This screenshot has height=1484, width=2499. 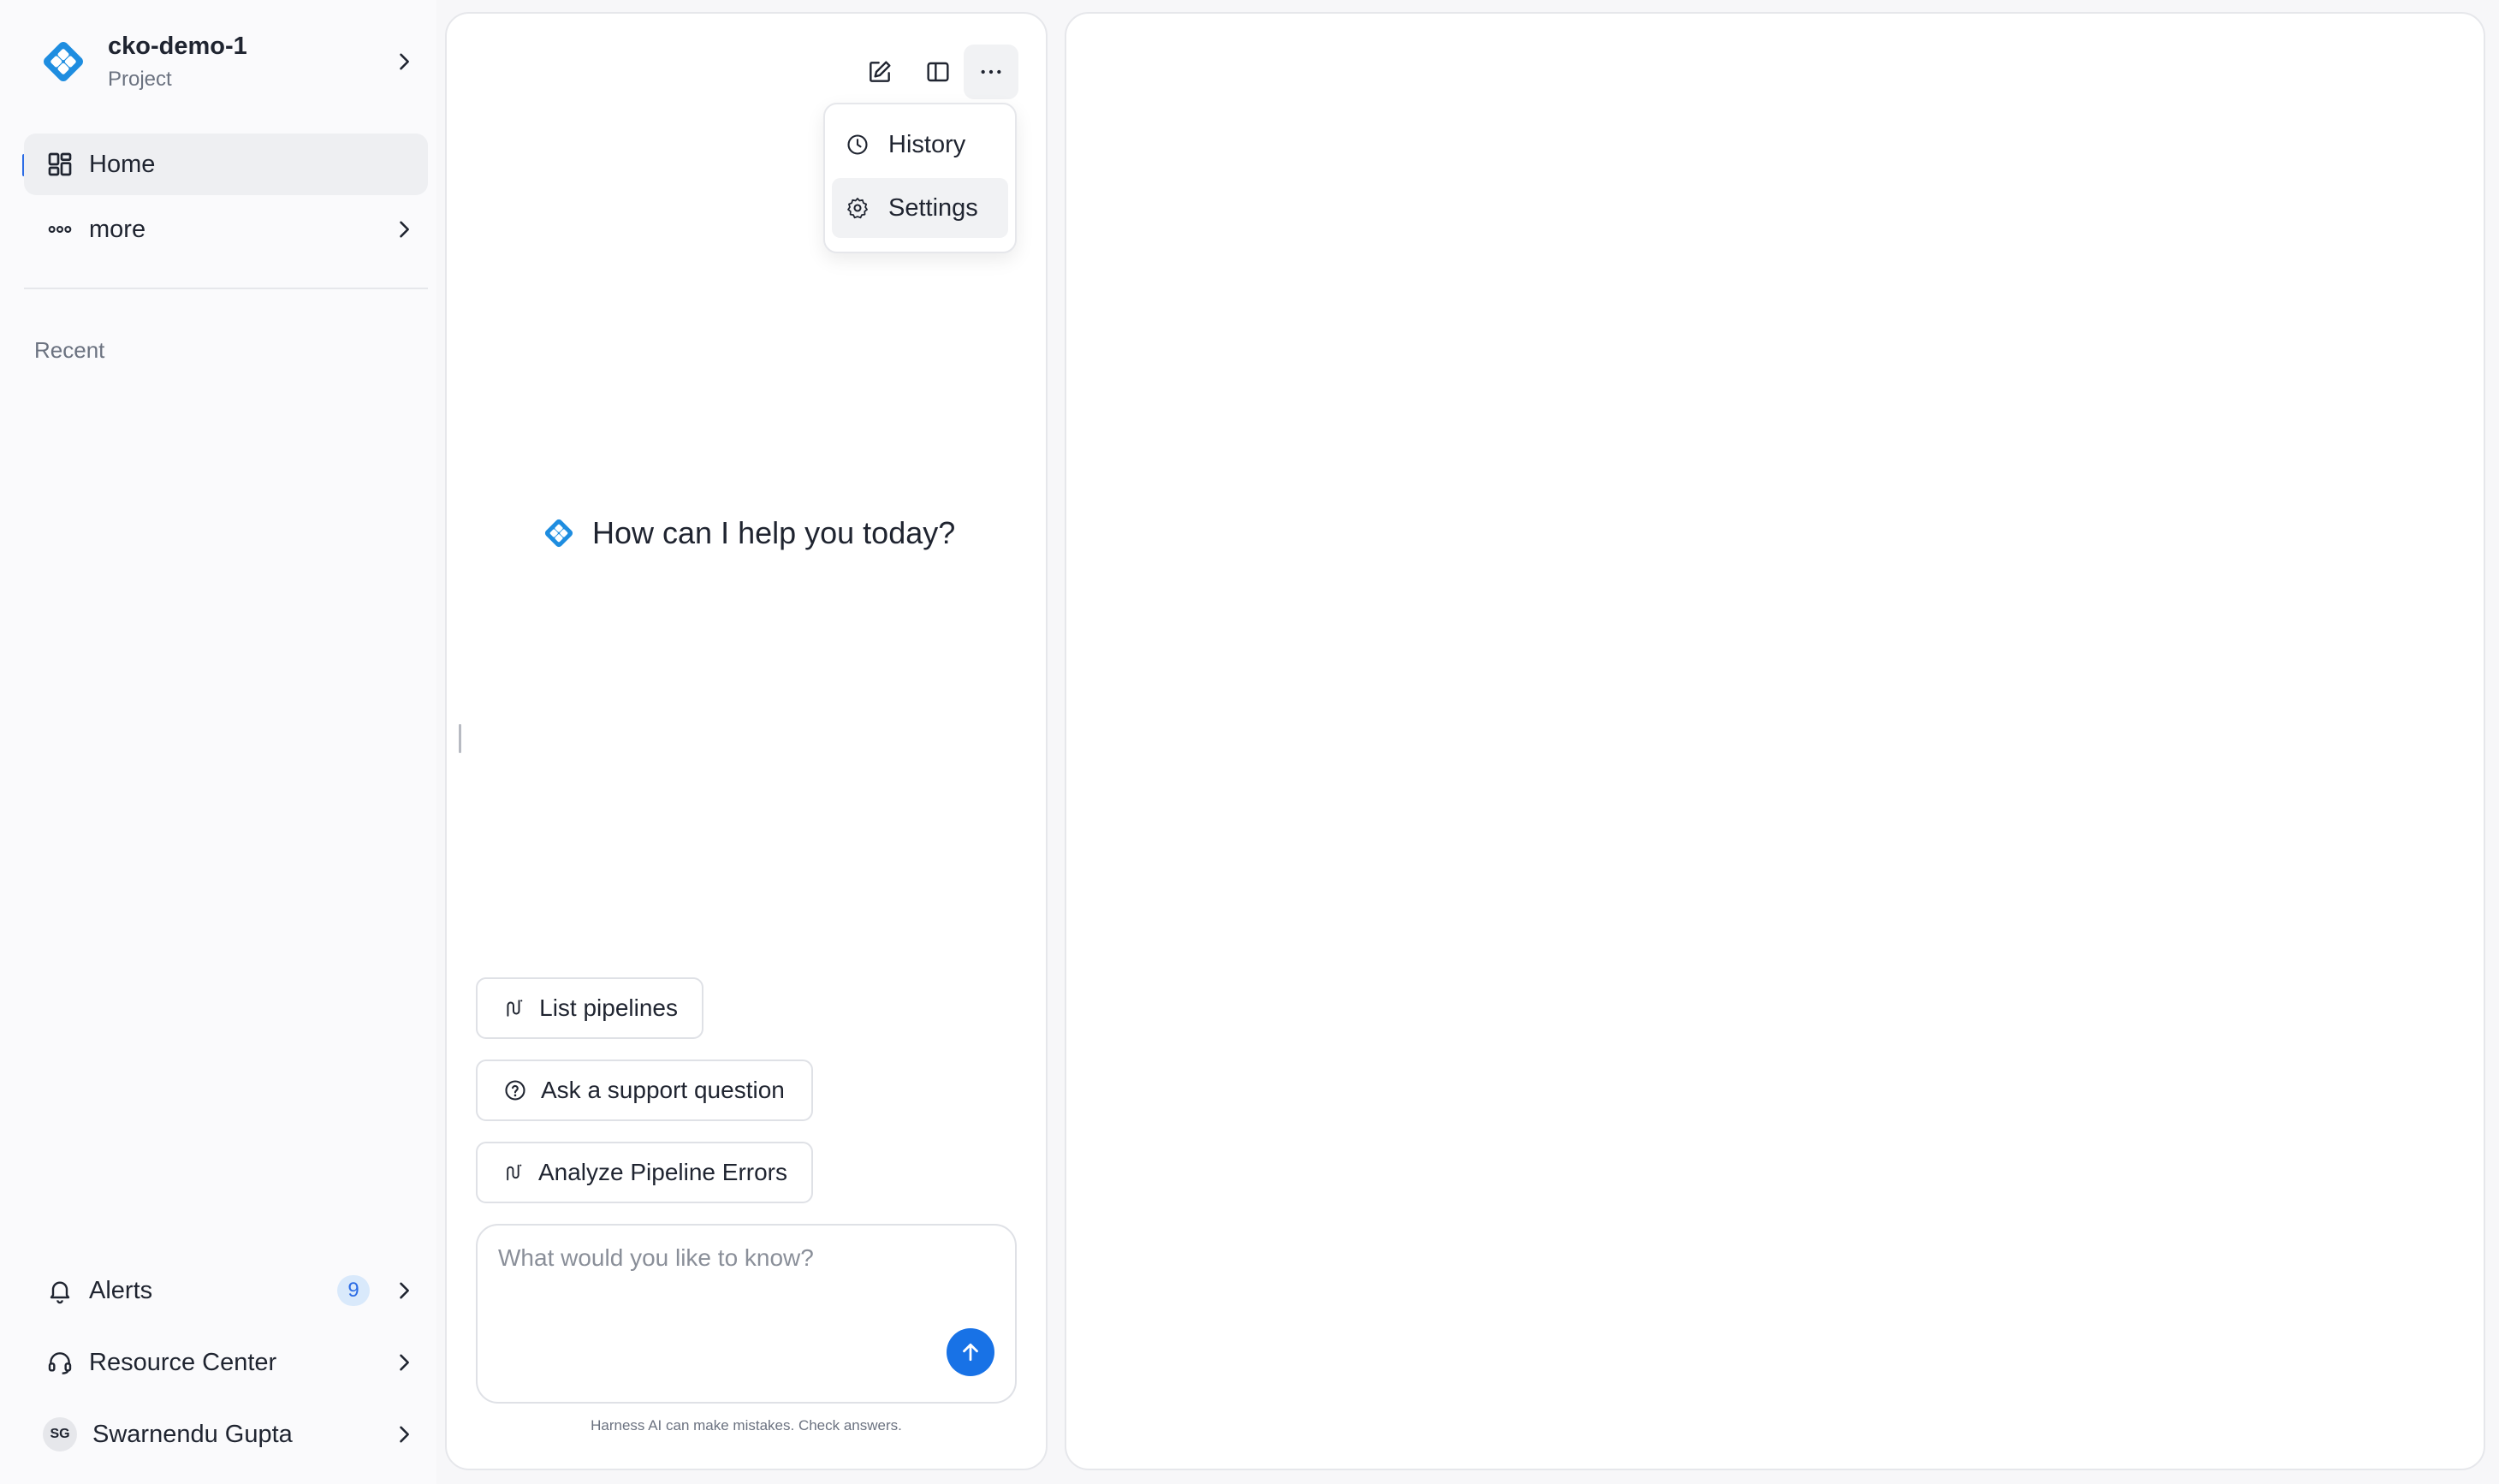 What do you see at coordinates (857, 209) in the screenshot?
I see `gear-icon` at bounding box center [857, 209].